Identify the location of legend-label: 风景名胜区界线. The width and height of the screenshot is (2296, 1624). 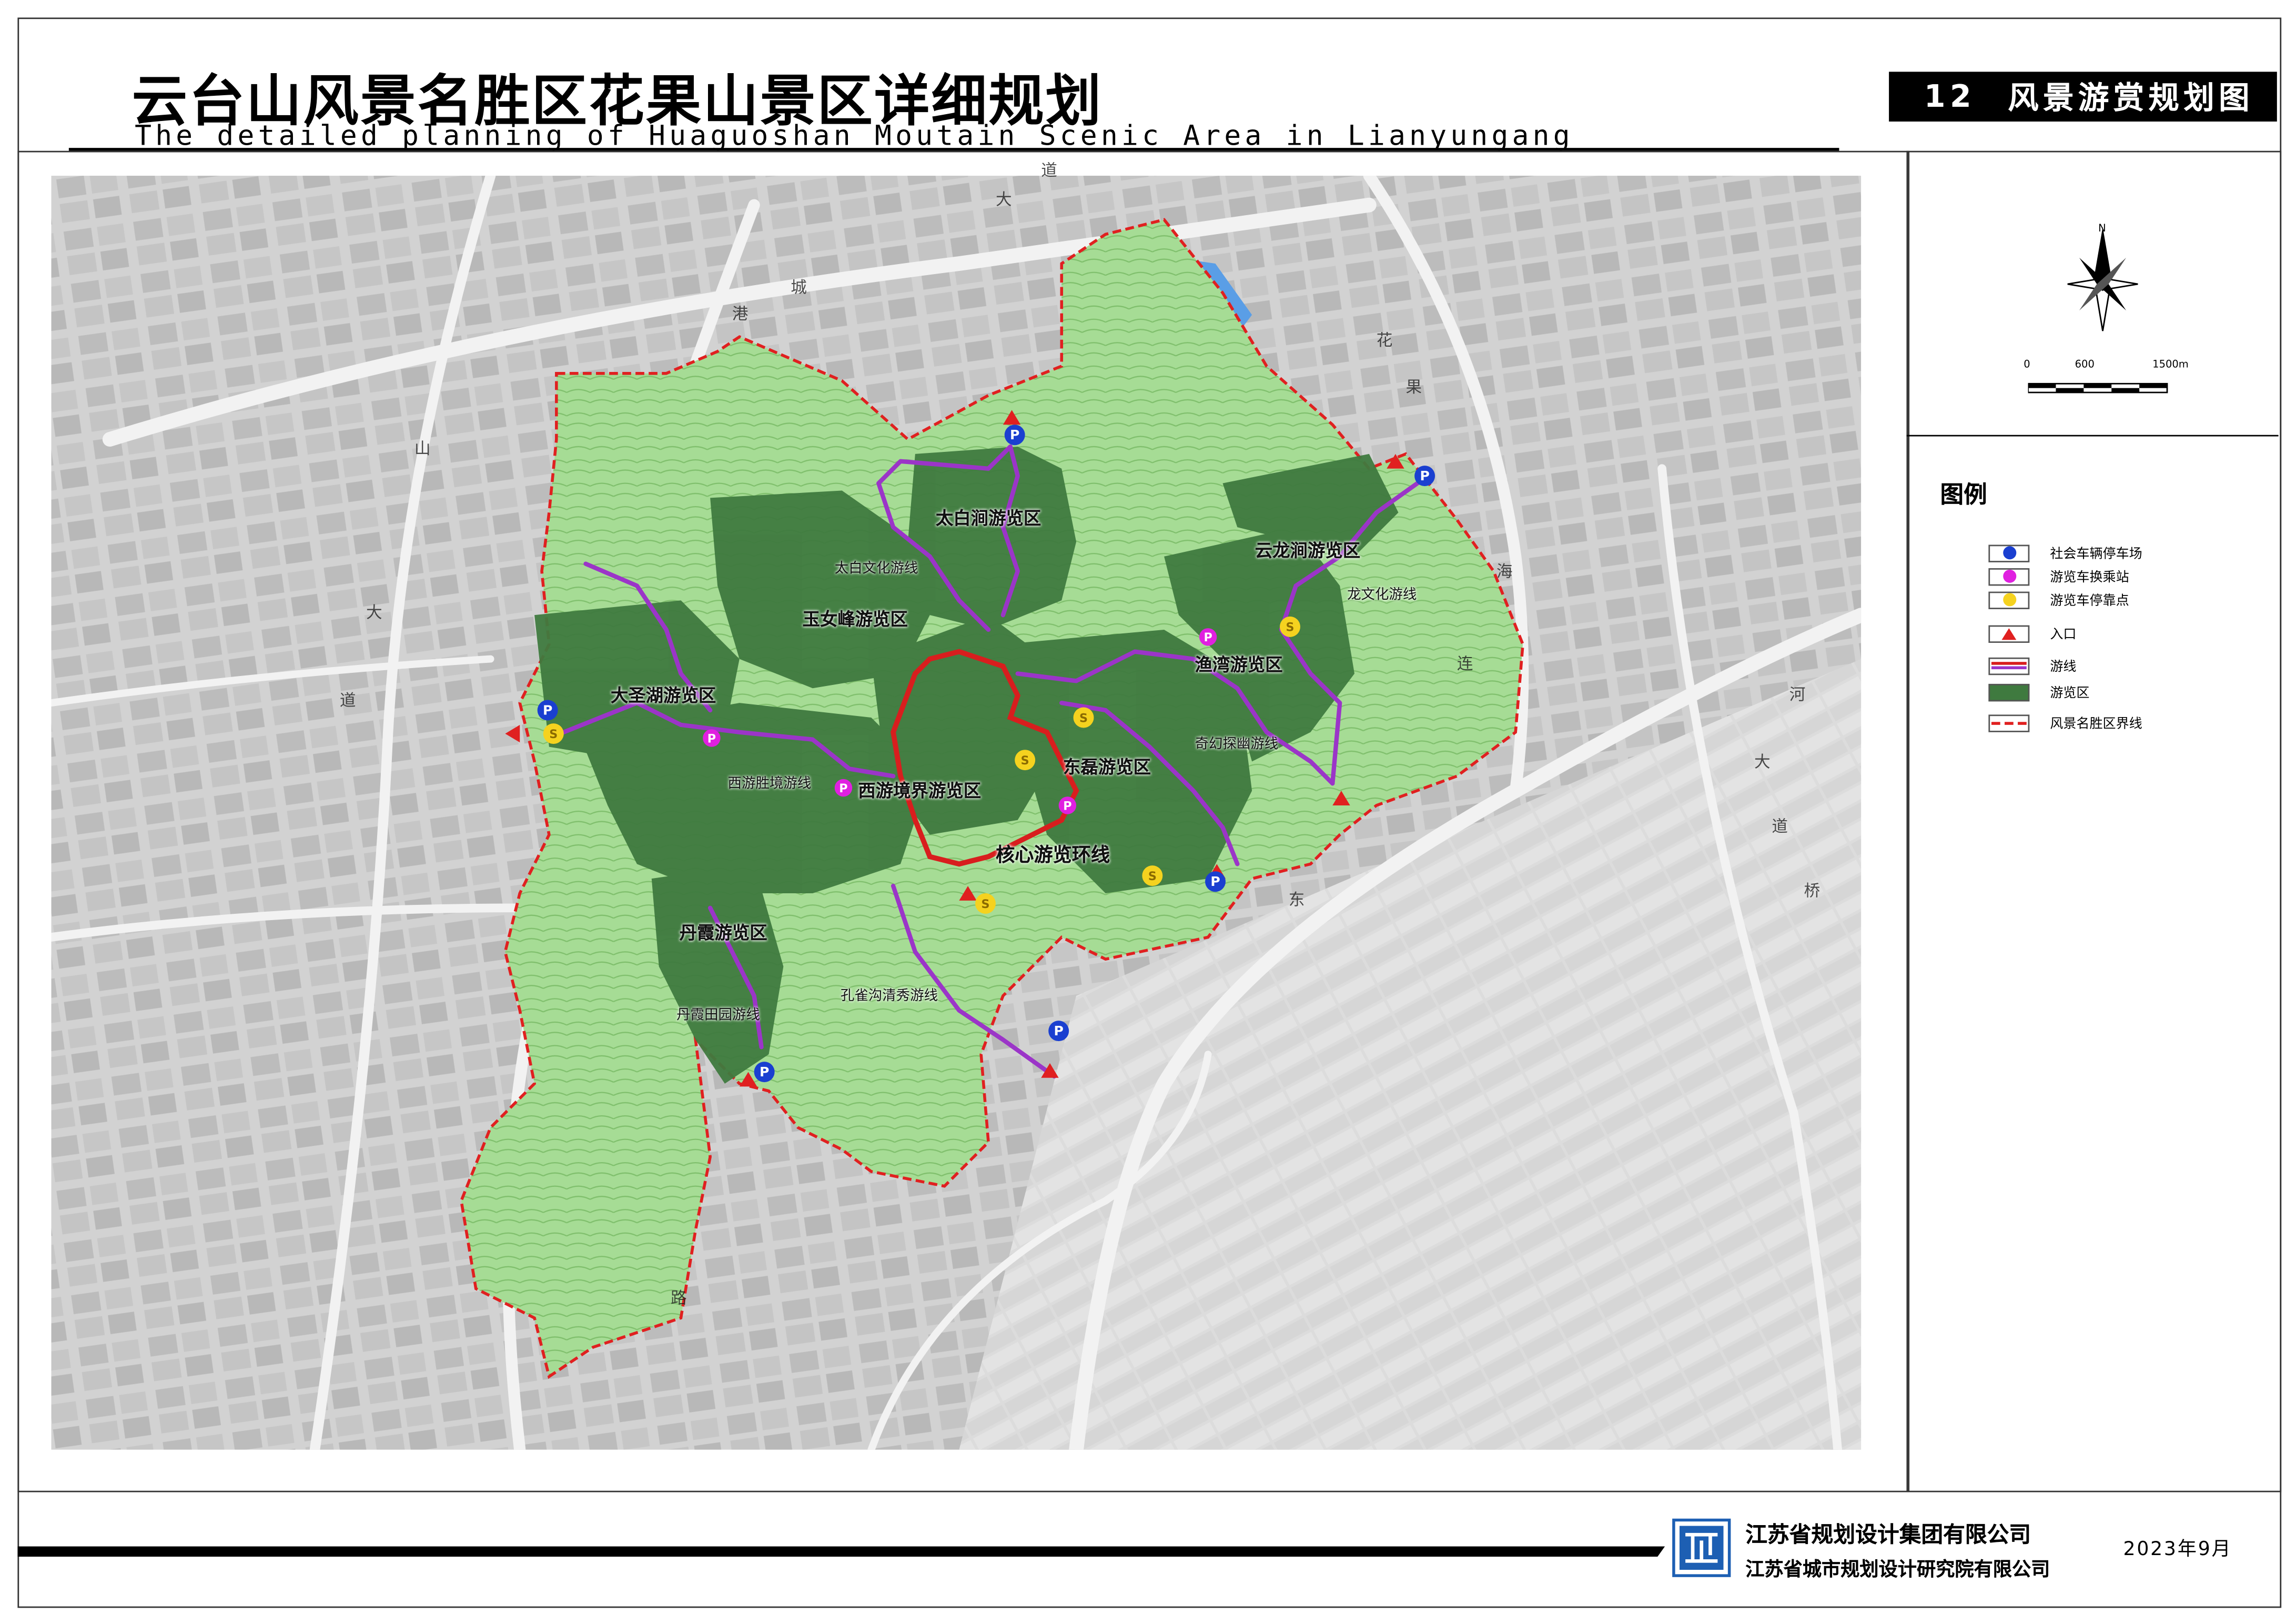
(2096, 724).